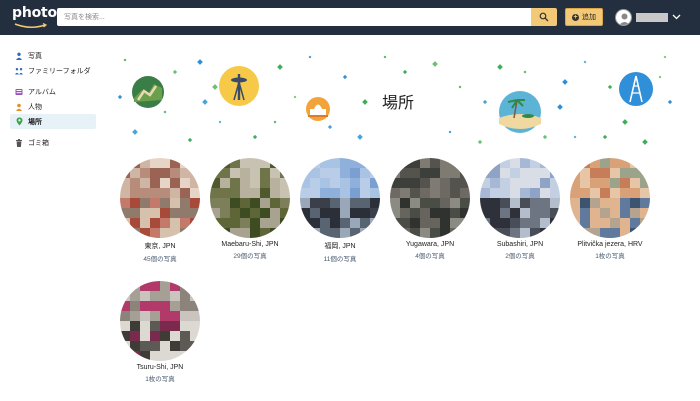  I want to click on sidebar-item-people: 人物, so click(50, 106).